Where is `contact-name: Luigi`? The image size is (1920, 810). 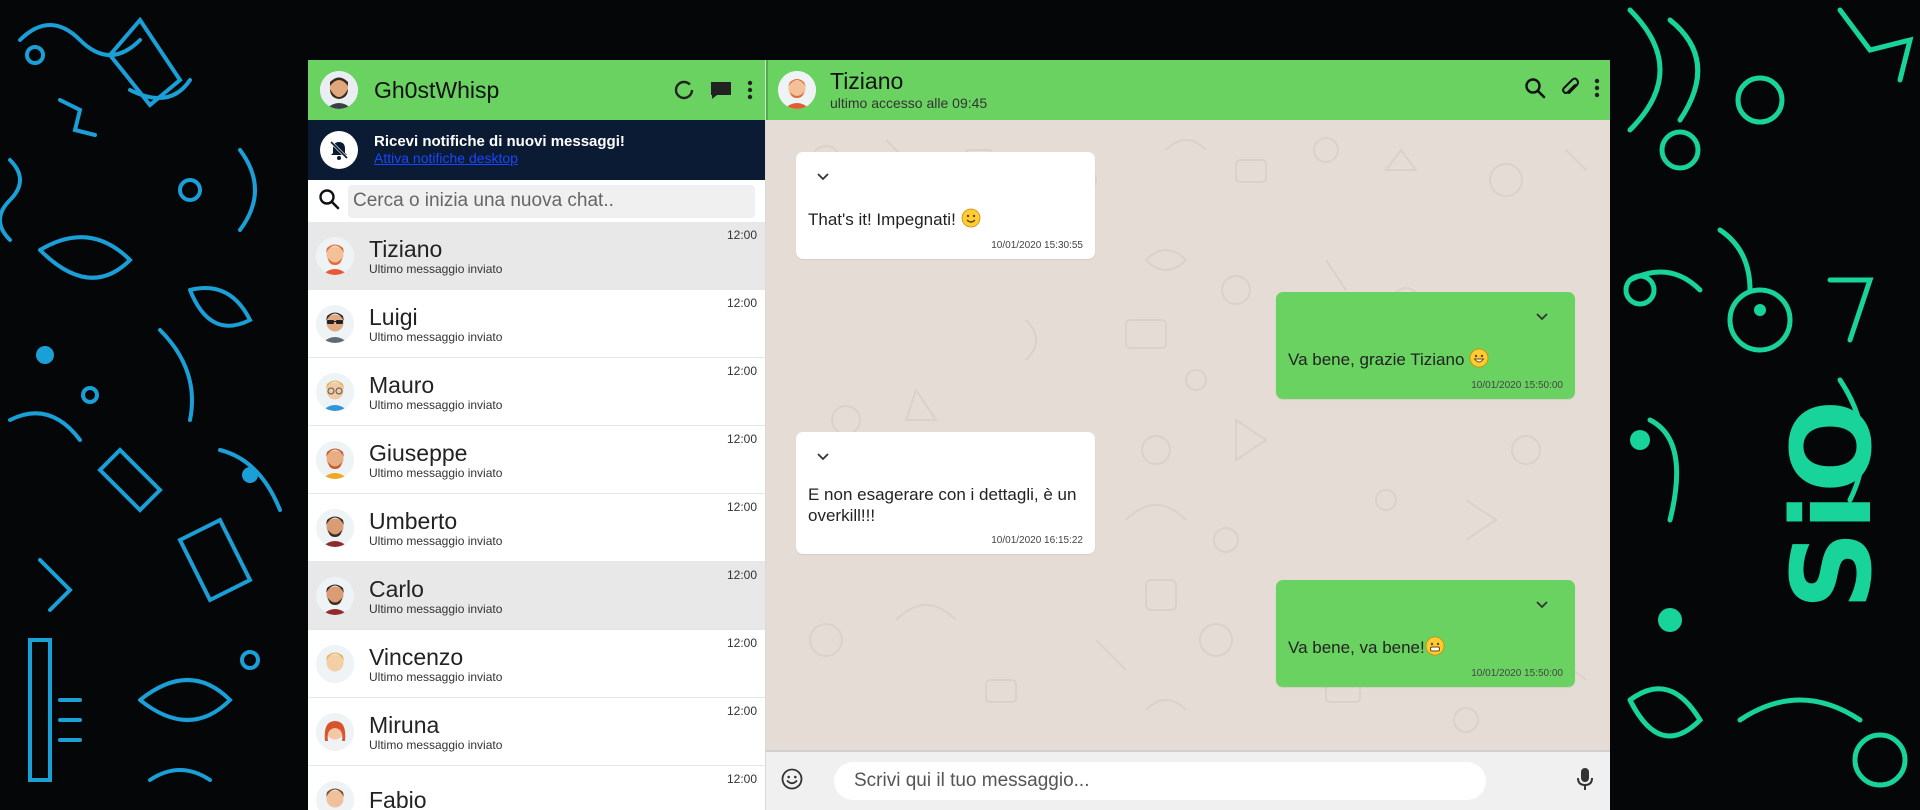
contact-name: Luigi is located at coordinates (393, 316).